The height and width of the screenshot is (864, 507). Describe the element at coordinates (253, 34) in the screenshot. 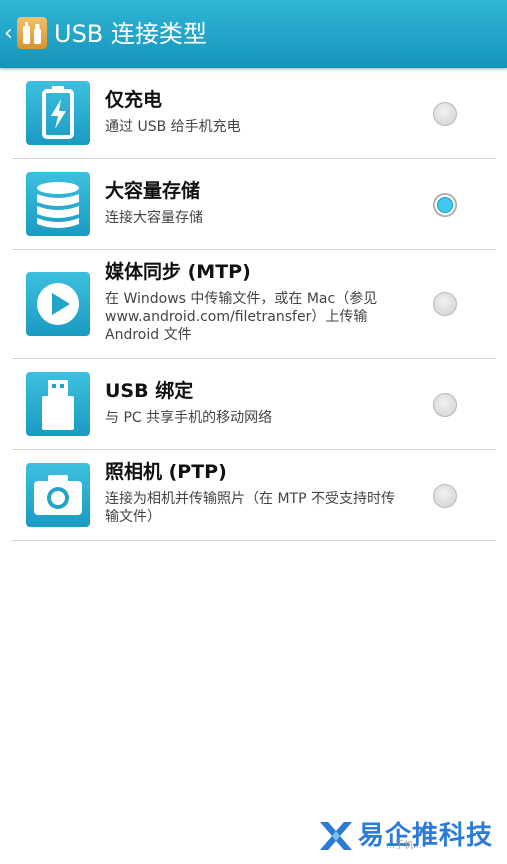

I see `action-bar: ‹ USB 连接类型` at that location.